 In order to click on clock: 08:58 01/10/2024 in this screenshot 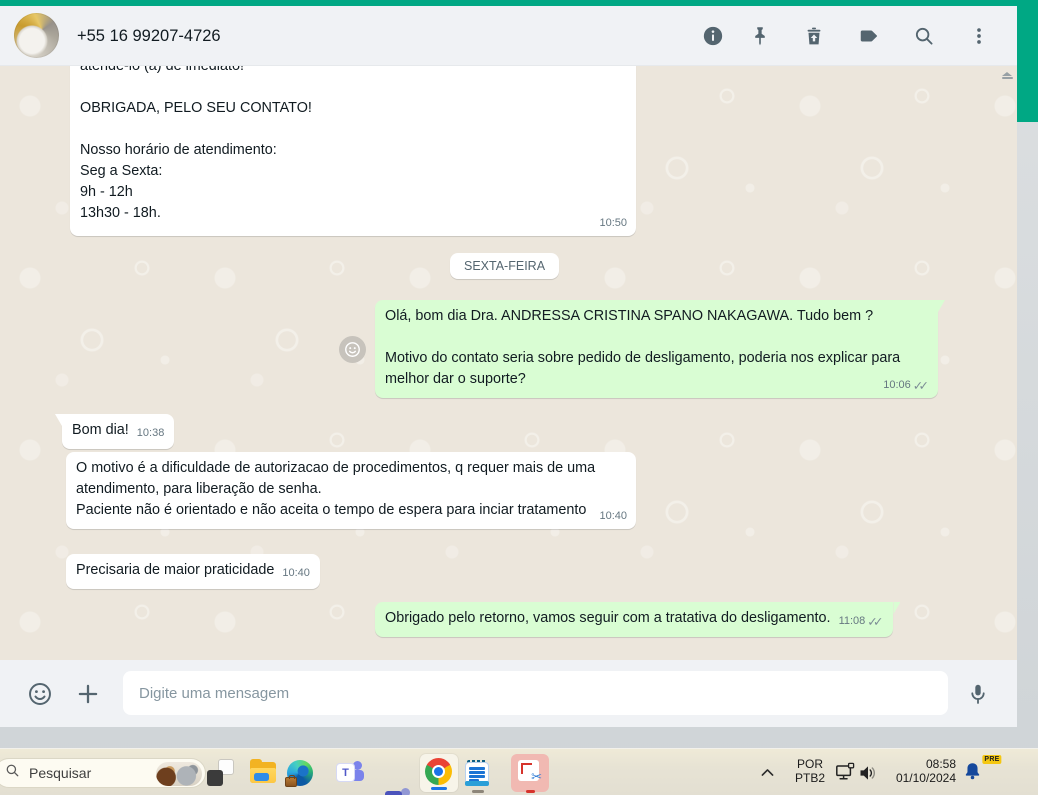, I will do `click(918, 771)`.